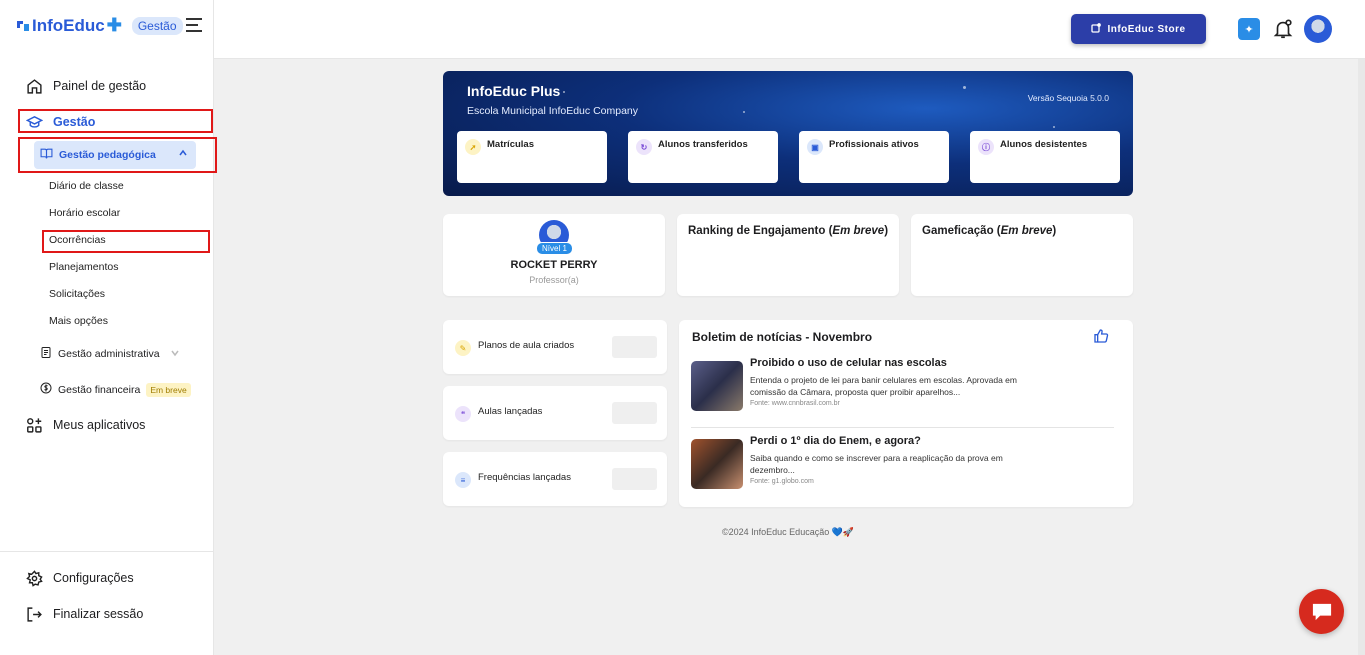 This screenshot has width=1365, height=655. Describe the element at coordinates (175, 354) in the screenshot. I see `chevron-down-icon` at that location.